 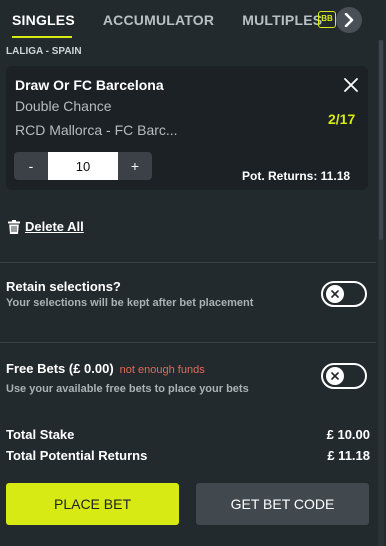 I want to click on get-bet-code-button: GET BET CODE, so click(x=282, y=504).